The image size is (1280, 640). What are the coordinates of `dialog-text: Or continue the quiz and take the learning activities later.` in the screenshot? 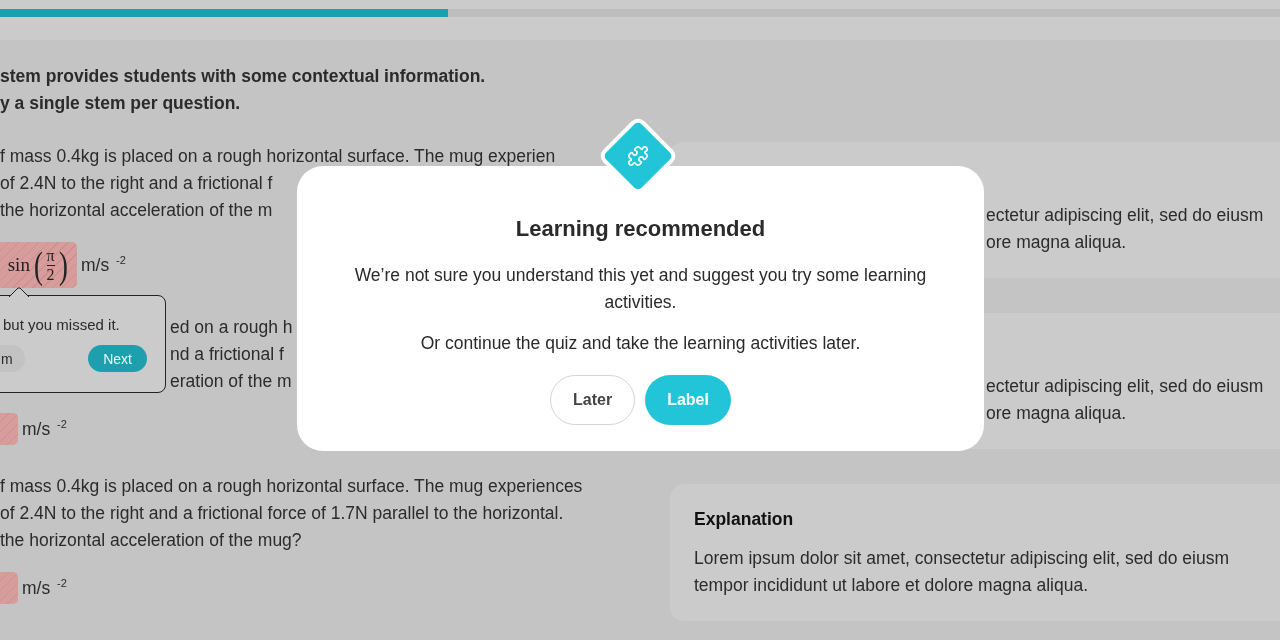 It's located at (640, 343).